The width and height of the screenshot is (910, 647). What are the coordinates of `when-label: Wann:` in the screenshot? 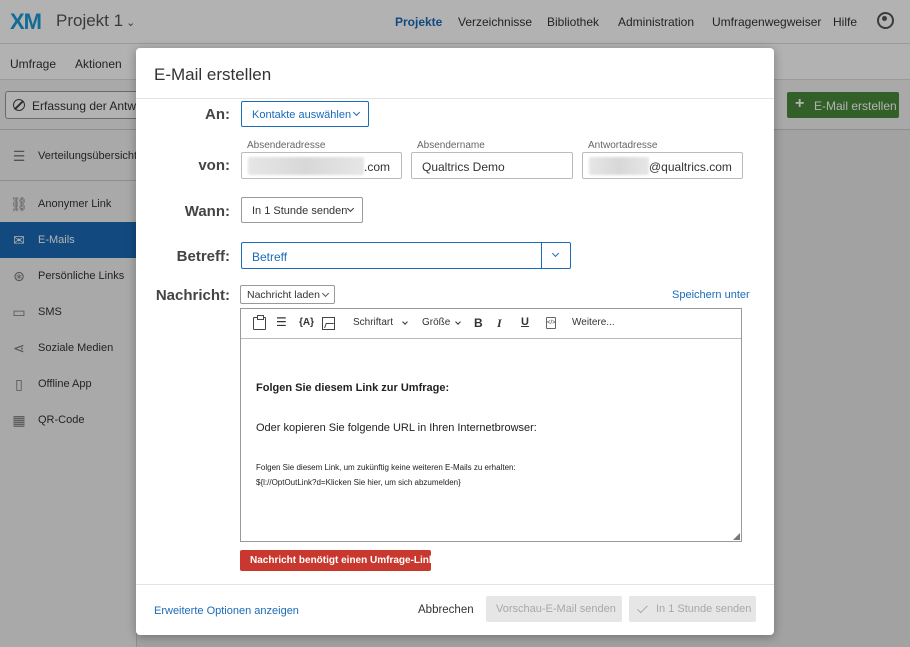 It's located at (207, 211).